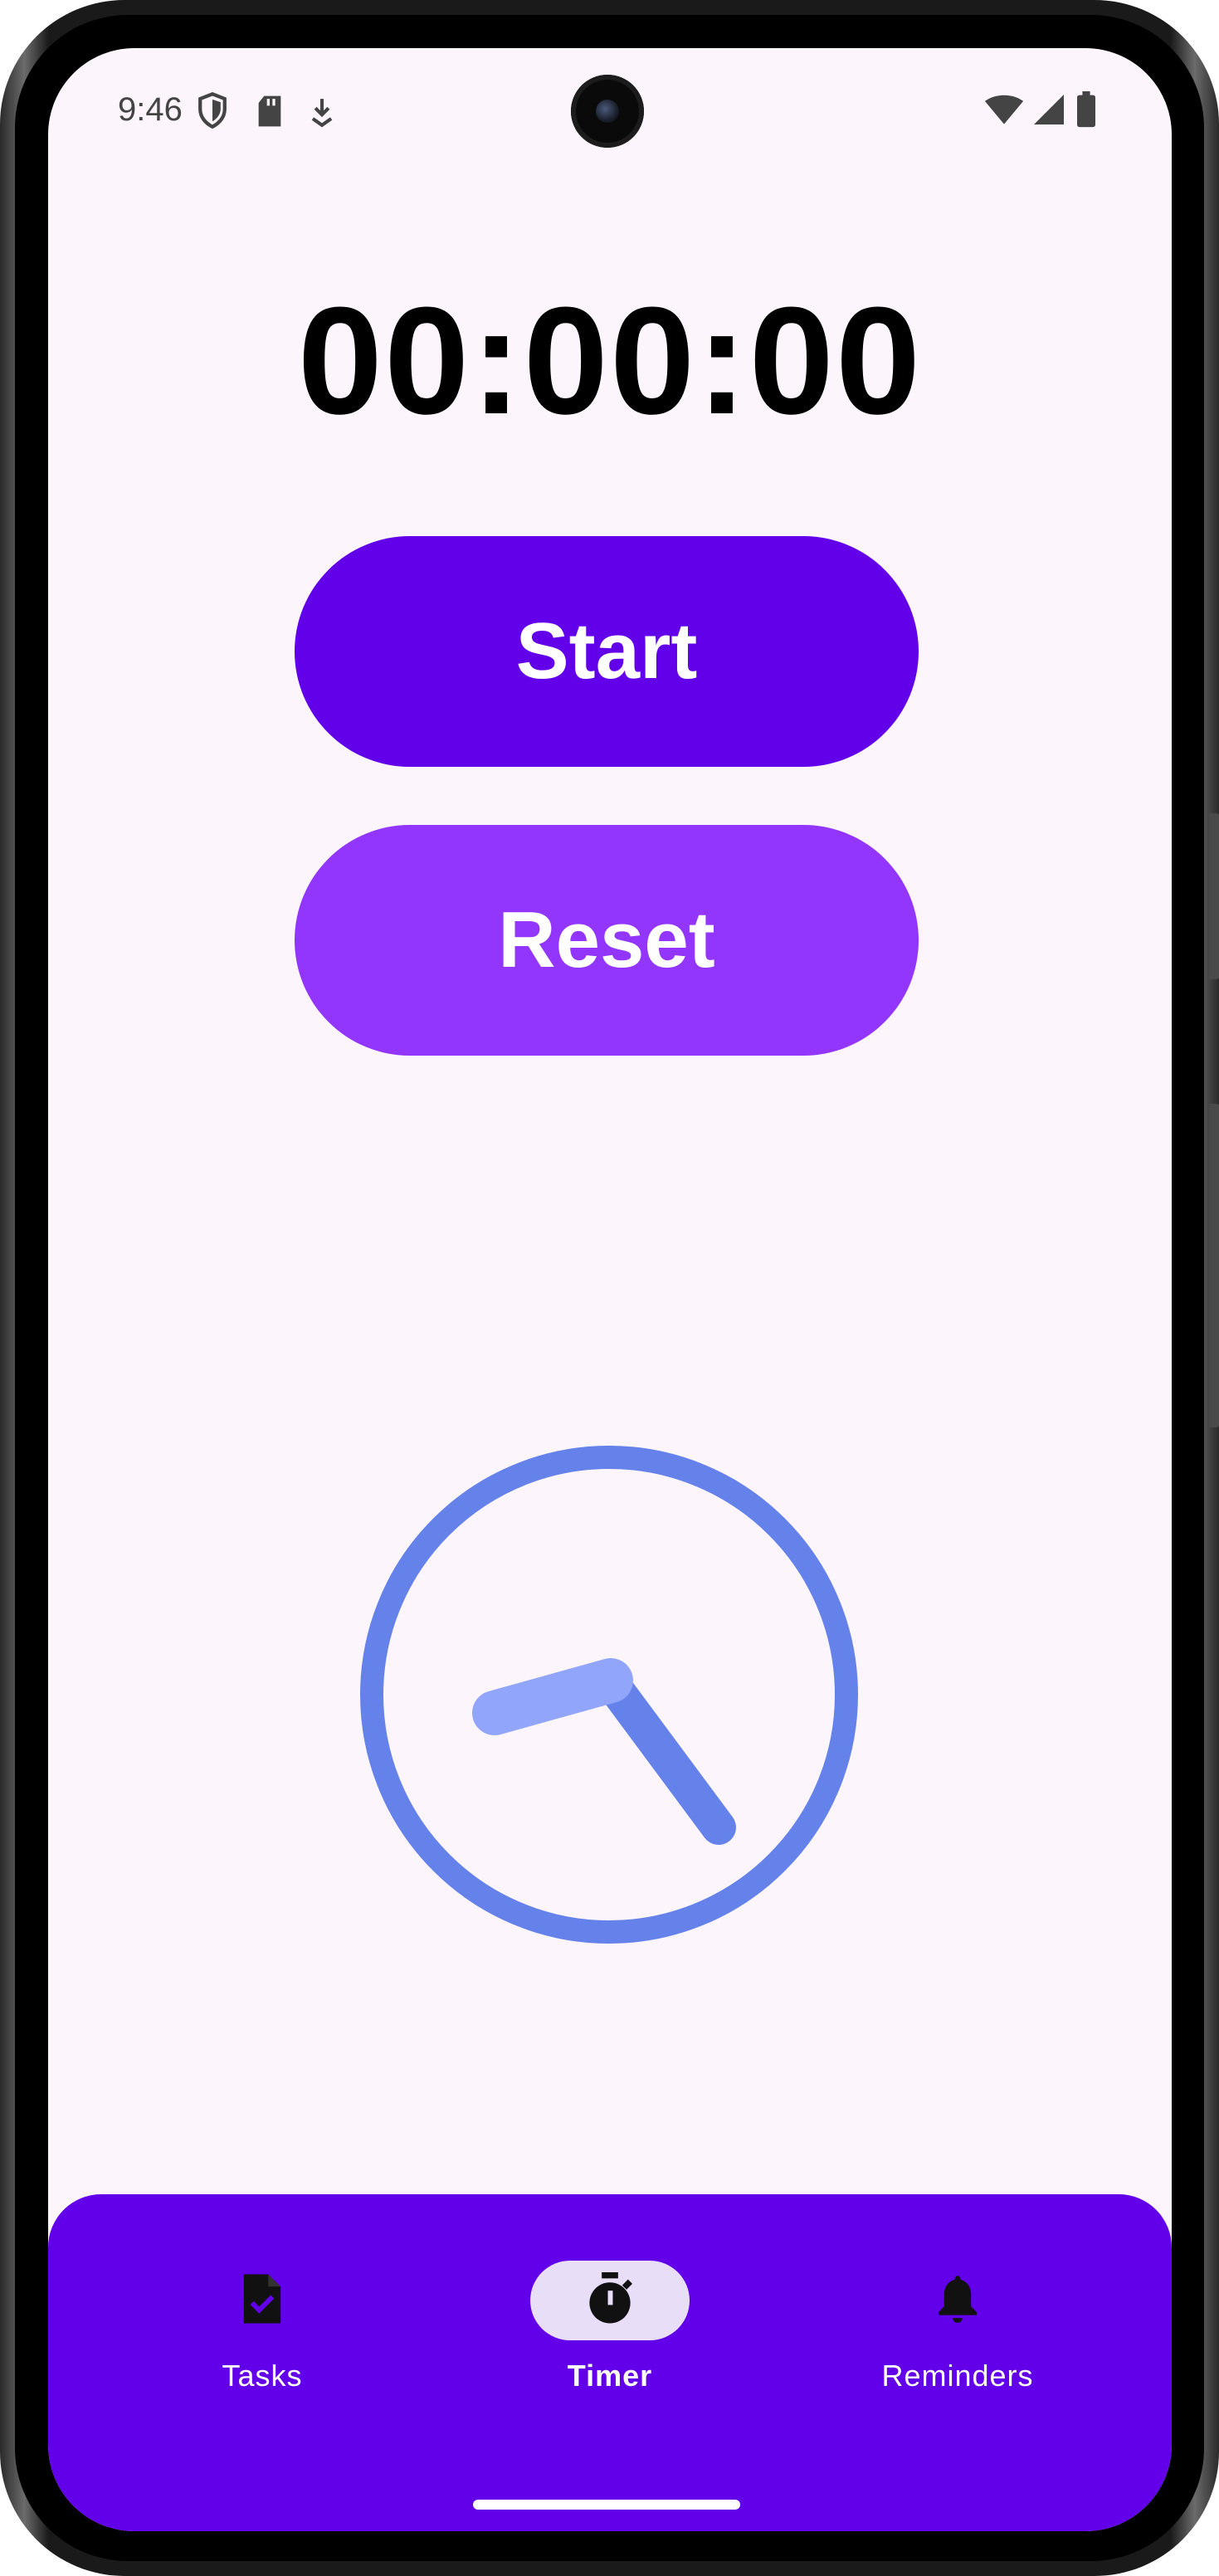  I want to click on nav-icon-timer-wrap, so click(610, 2300).